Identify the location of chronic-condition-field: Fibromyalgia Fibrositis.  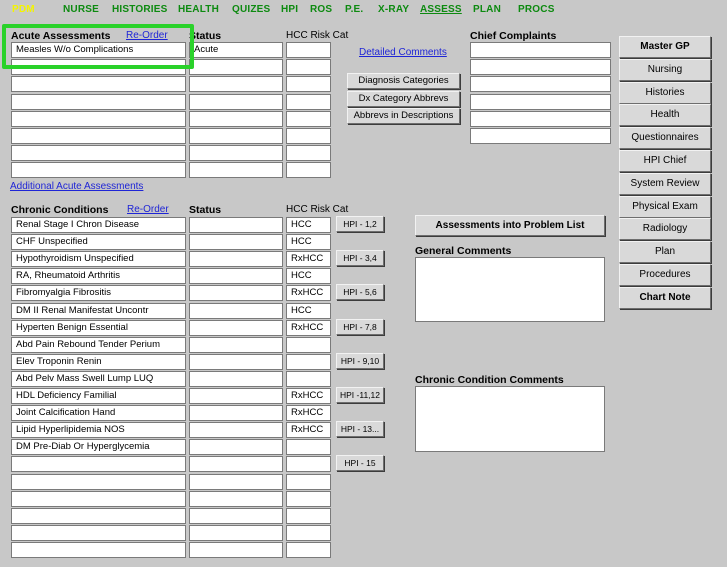
(98, 293).